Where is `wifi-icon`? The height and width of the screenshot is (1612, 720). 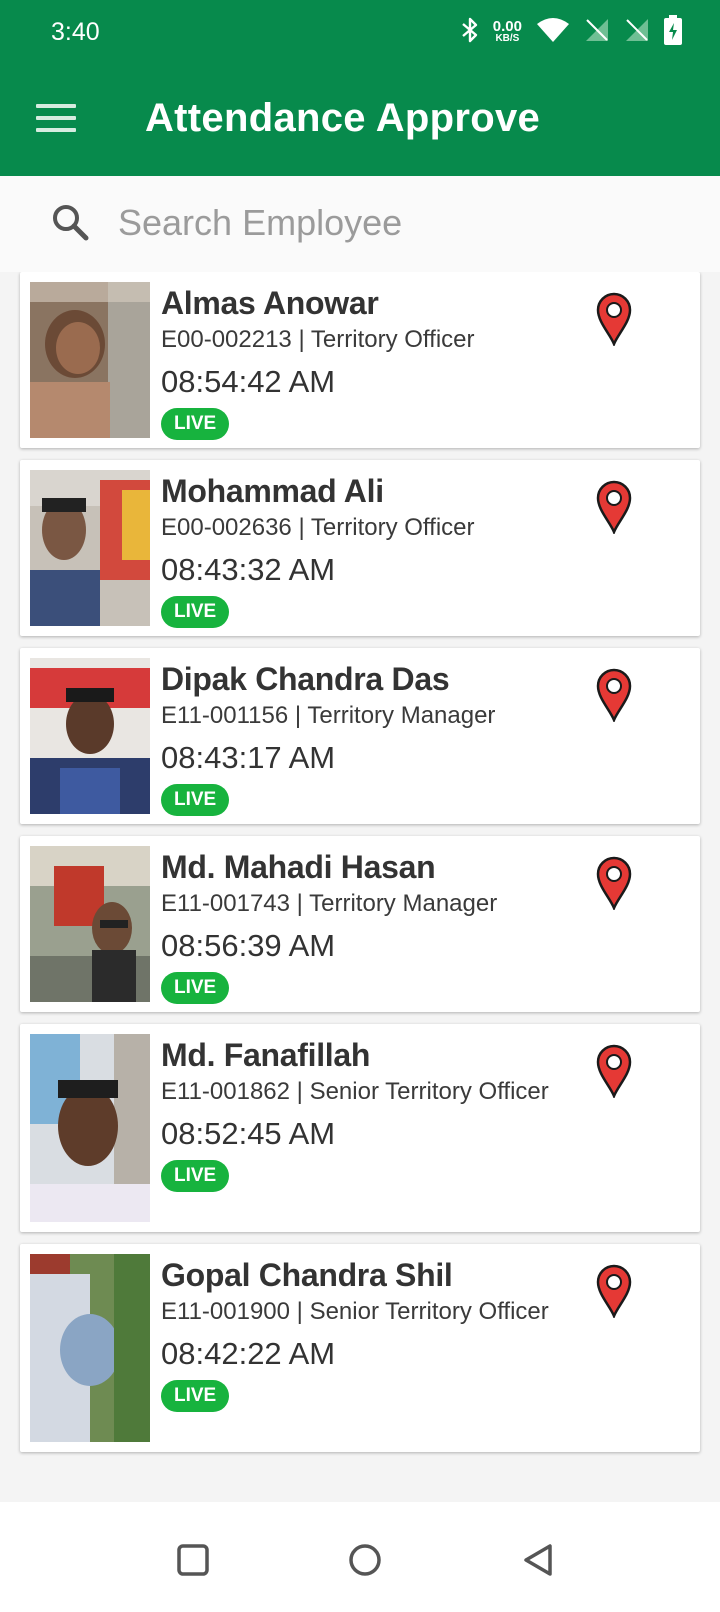
wifi-icon is located at coordinates (553, 32).